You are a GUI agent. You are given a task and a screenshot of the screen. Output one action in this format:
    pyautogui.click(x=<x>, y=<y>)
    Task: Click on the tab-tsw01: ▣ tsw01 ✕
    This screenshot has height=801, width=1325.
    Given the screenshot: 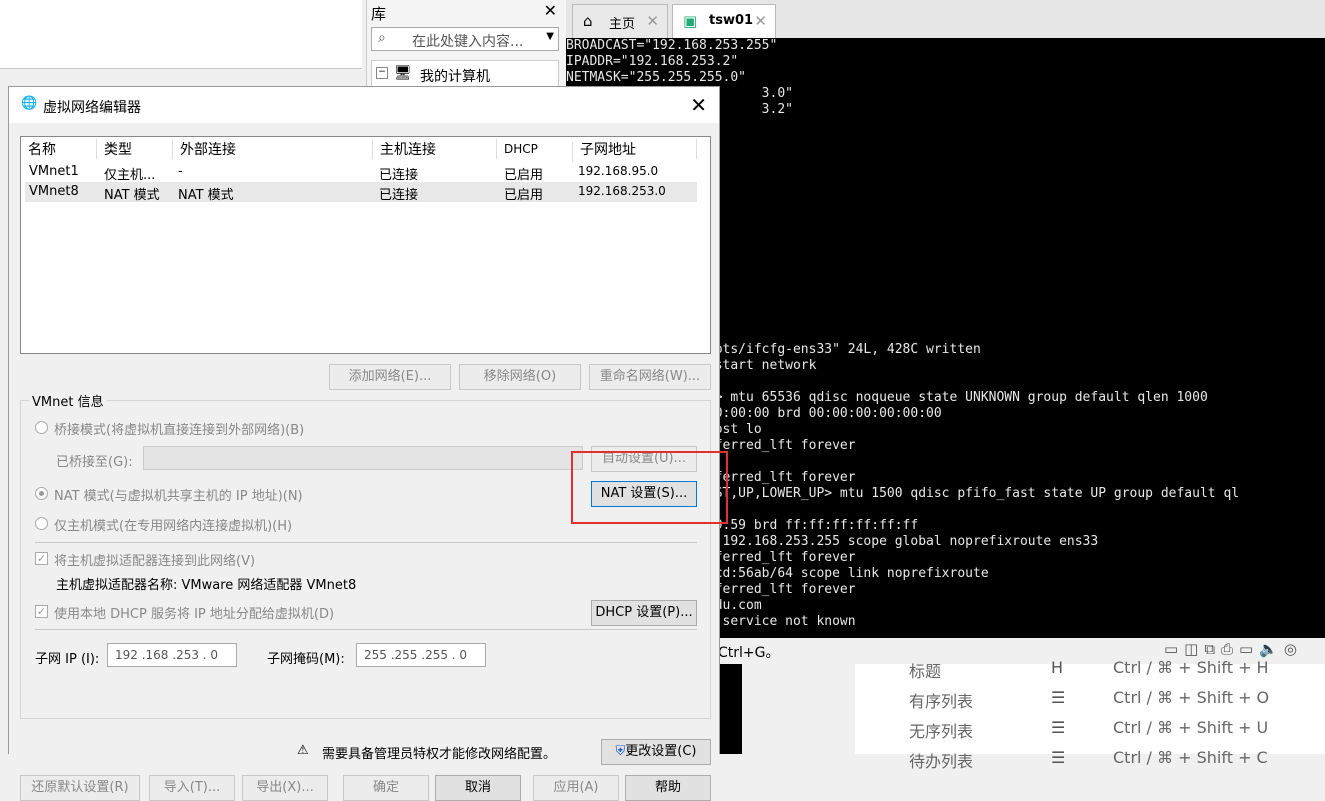 What is the action you would take?
    pyautogui.click(x=724, y=21)
    